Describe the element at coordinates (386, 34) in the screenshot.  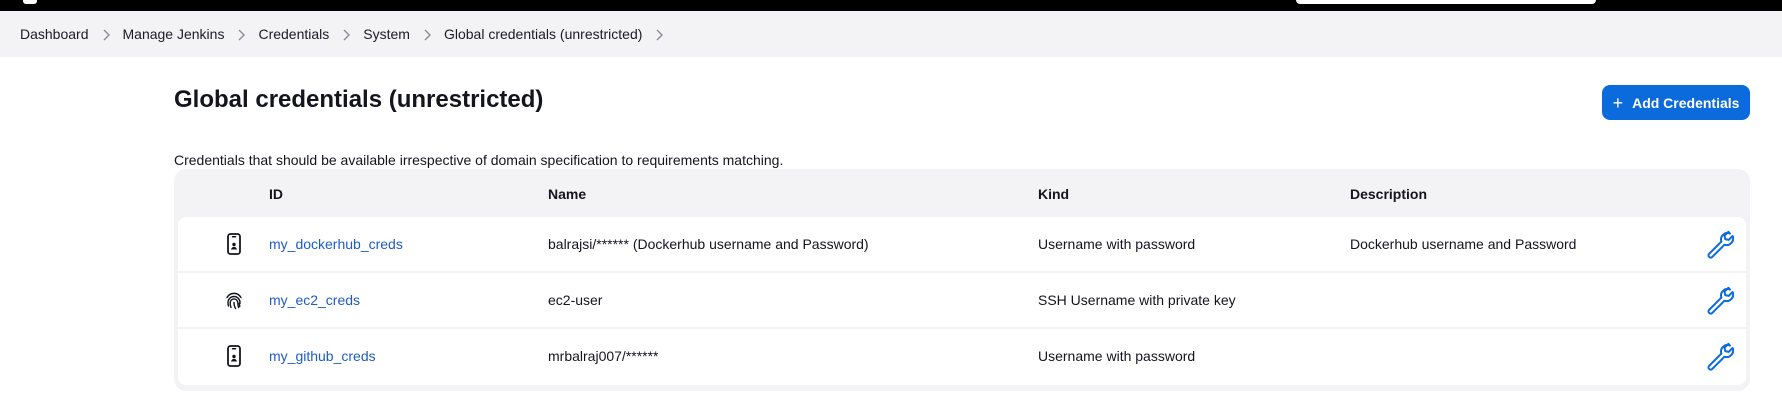
I see `breadcrumb-system: System` at that location.